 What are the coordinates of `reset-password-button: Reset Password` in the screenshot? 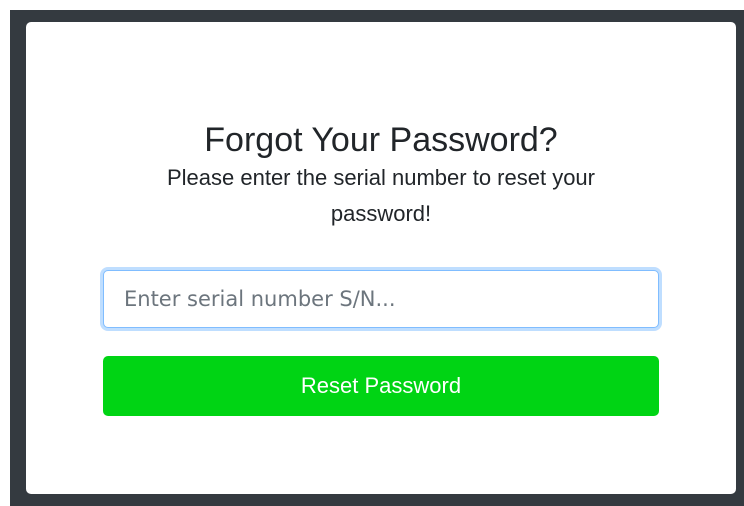 It's located at (381, 386).